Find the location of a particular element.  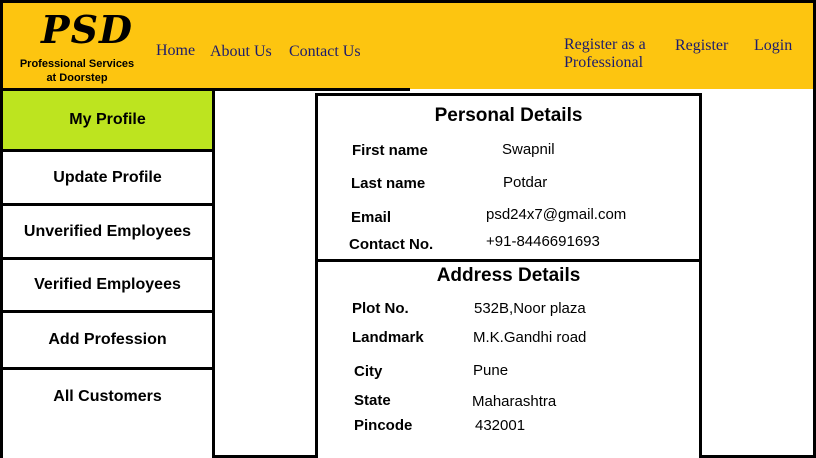

address-details-title: Address Details is located at coordinates (508, 275).